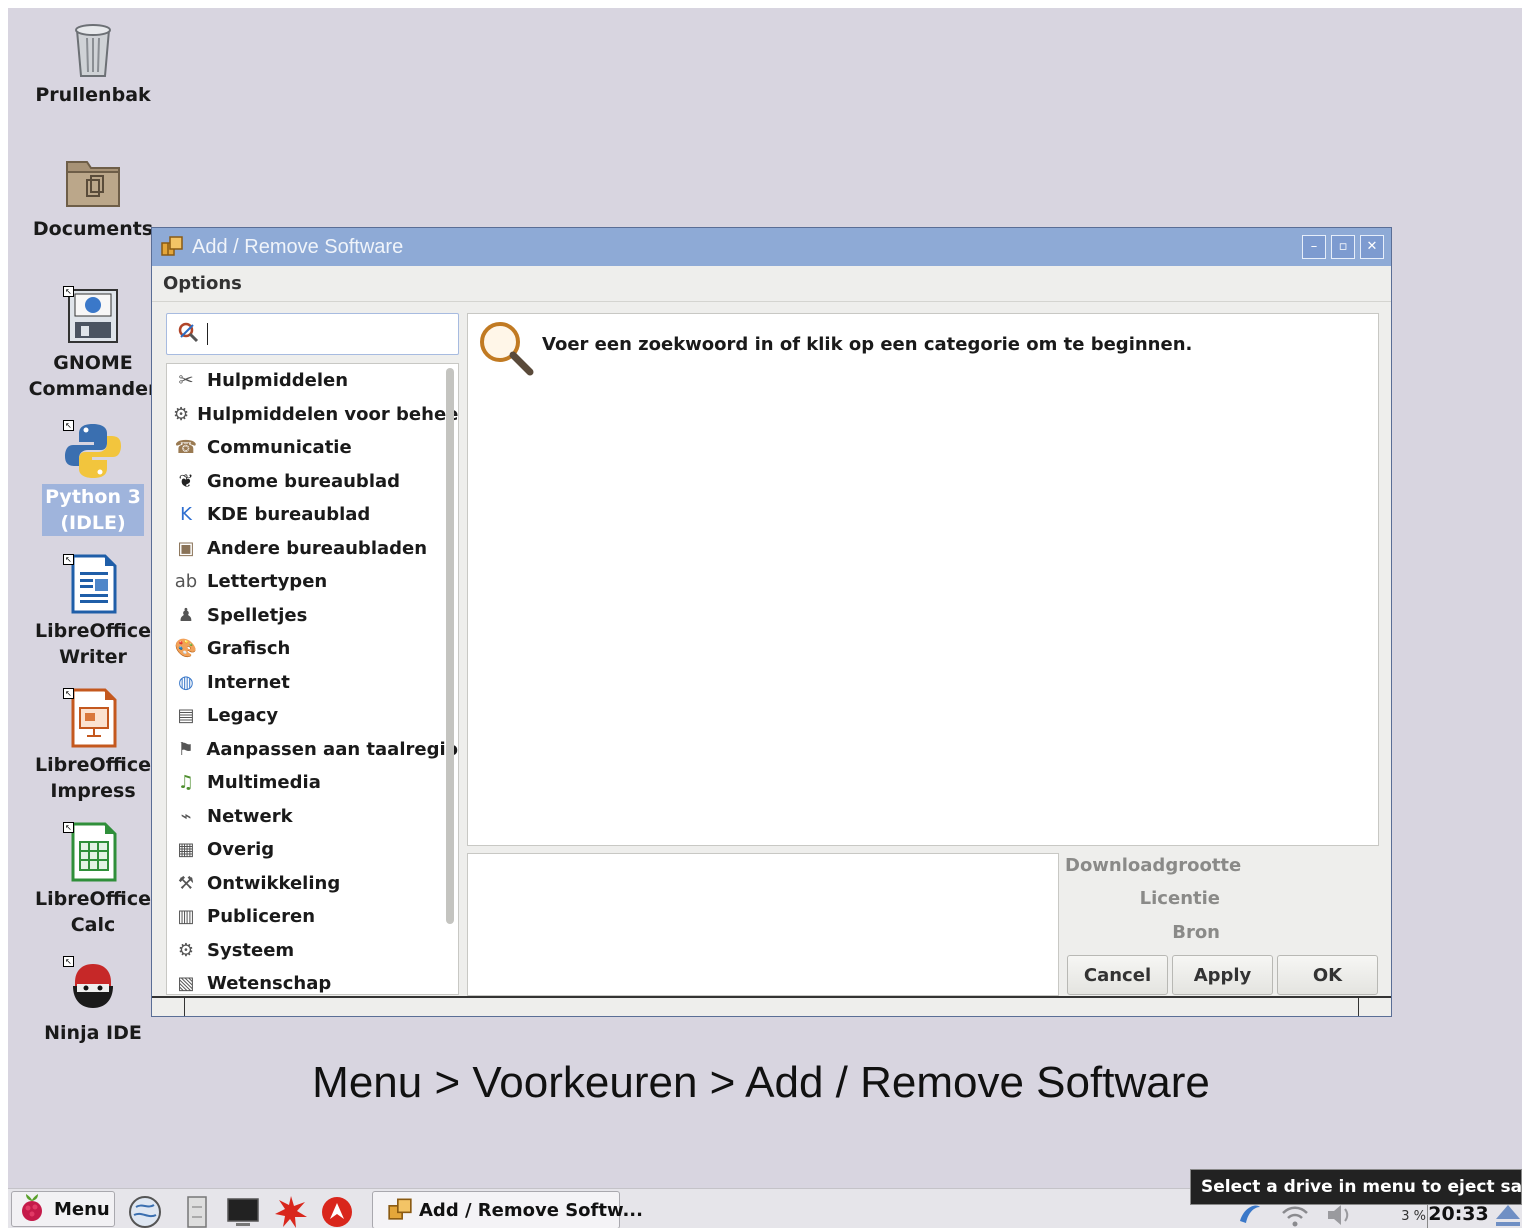 This screenshot has width=1522, height=1228. Describe the element at coordinates (1413, 1216) in the screenshot. I see `cpu-usage: 3 %` at that location.